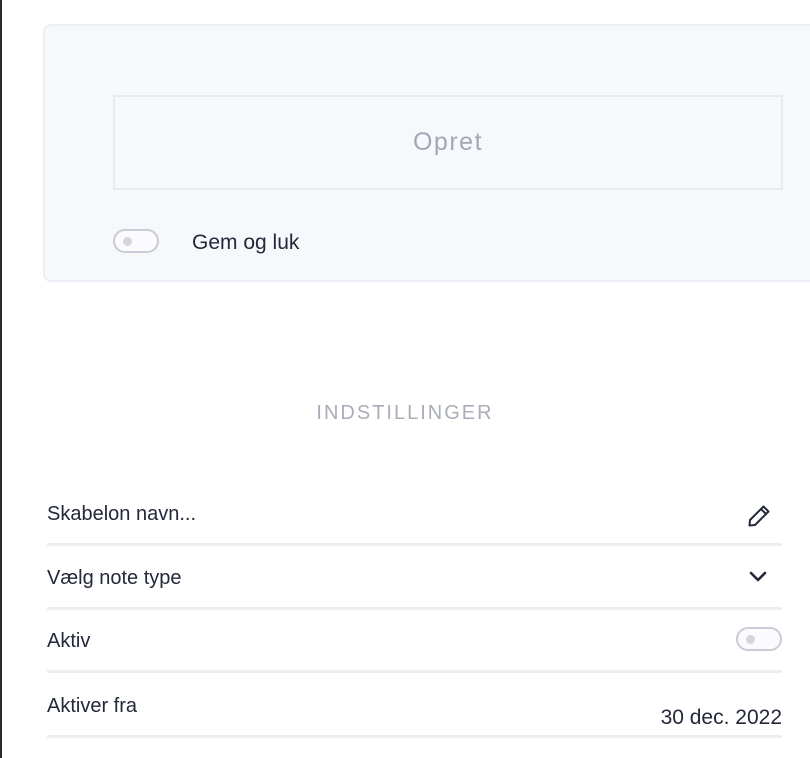  I want to click on panel-left-border, so click(1, 379).